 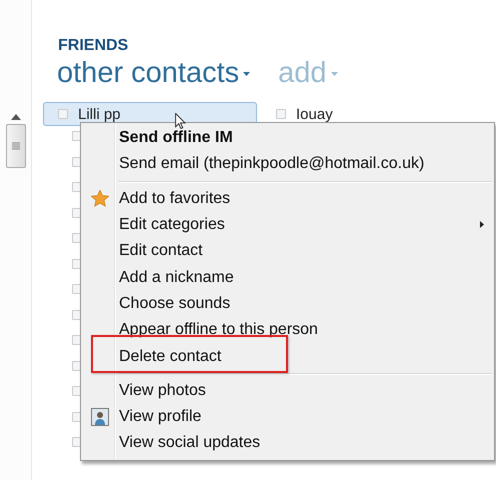 What do you see at coordinates (287, 391) in the screenshot?
I see `menu-item: View photos` at bounding box center [287, 391].